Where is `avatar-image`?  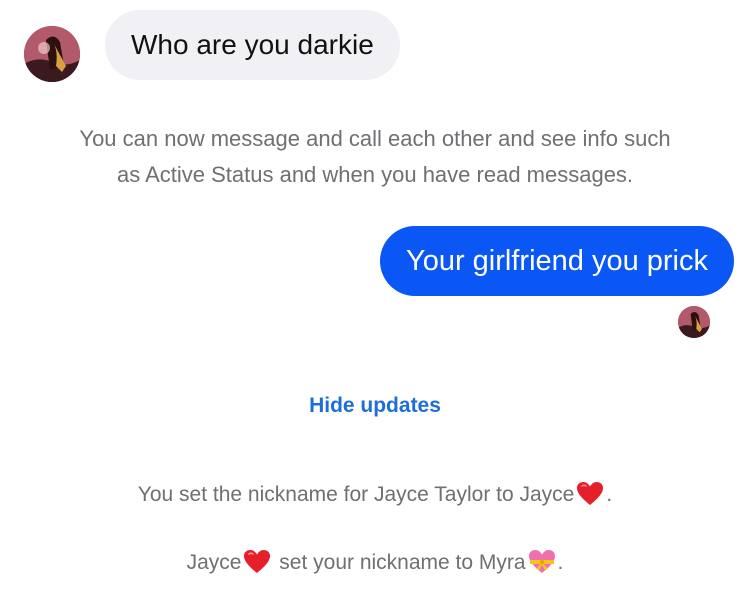 avatar-image is located at coordinates (52, 54).